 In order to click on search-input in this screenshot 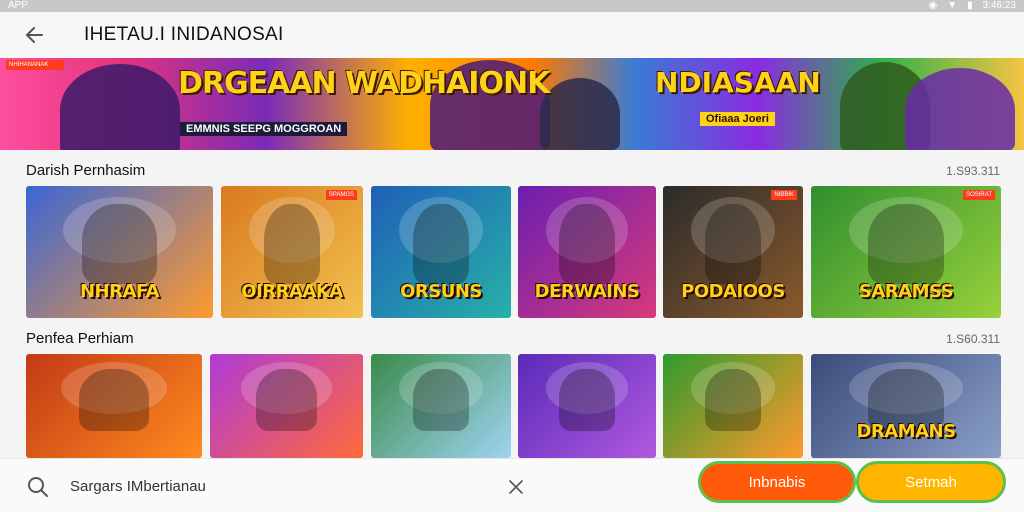, I will do `click(280, 486)`.